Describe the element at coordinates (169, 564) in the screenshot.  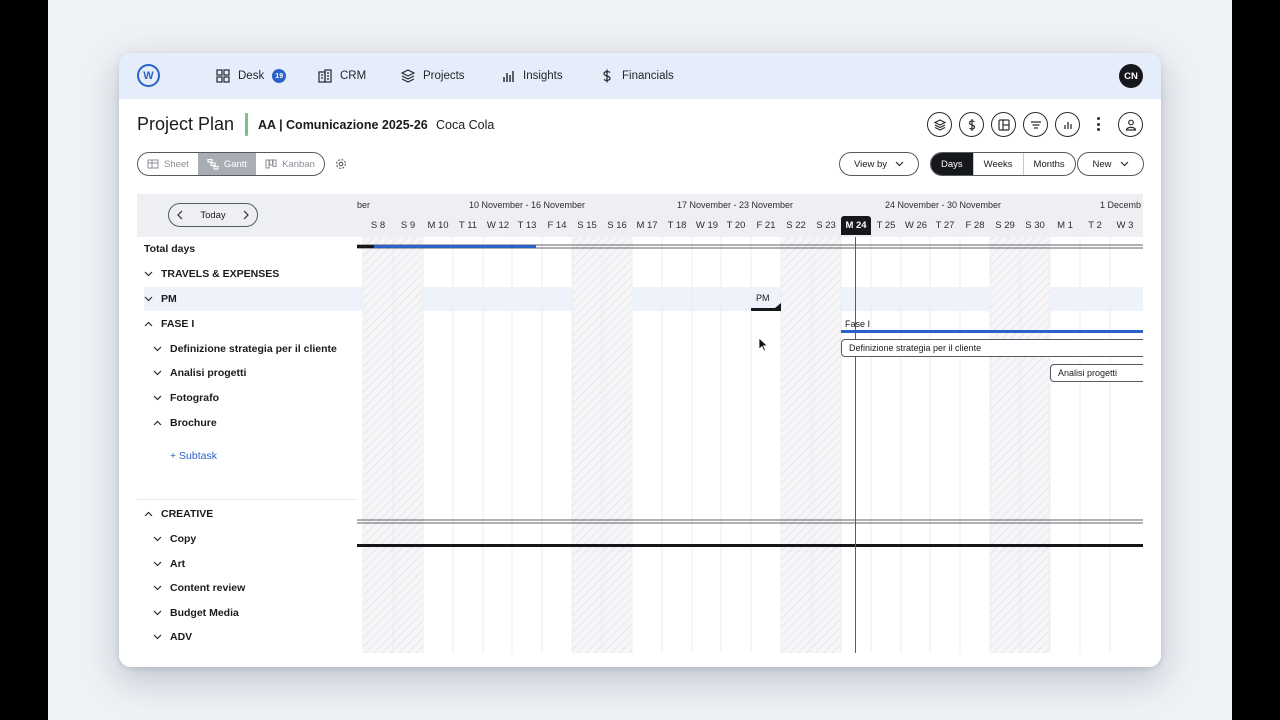
I see `row-art: Art` at that location.